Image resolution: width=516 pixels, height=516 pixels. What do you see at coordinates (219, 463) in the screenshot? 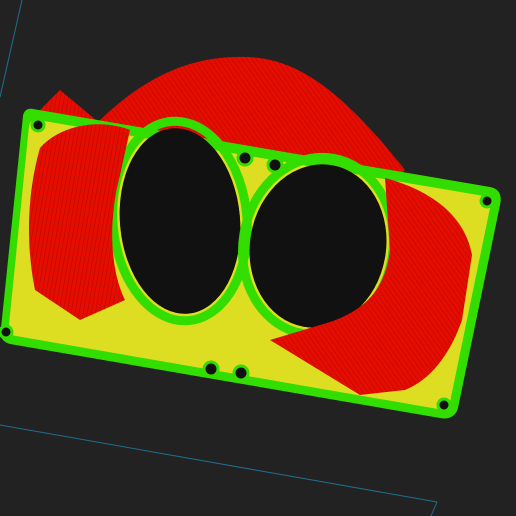
I see `bed-edge-bottom` at bounding box center [219, 463].